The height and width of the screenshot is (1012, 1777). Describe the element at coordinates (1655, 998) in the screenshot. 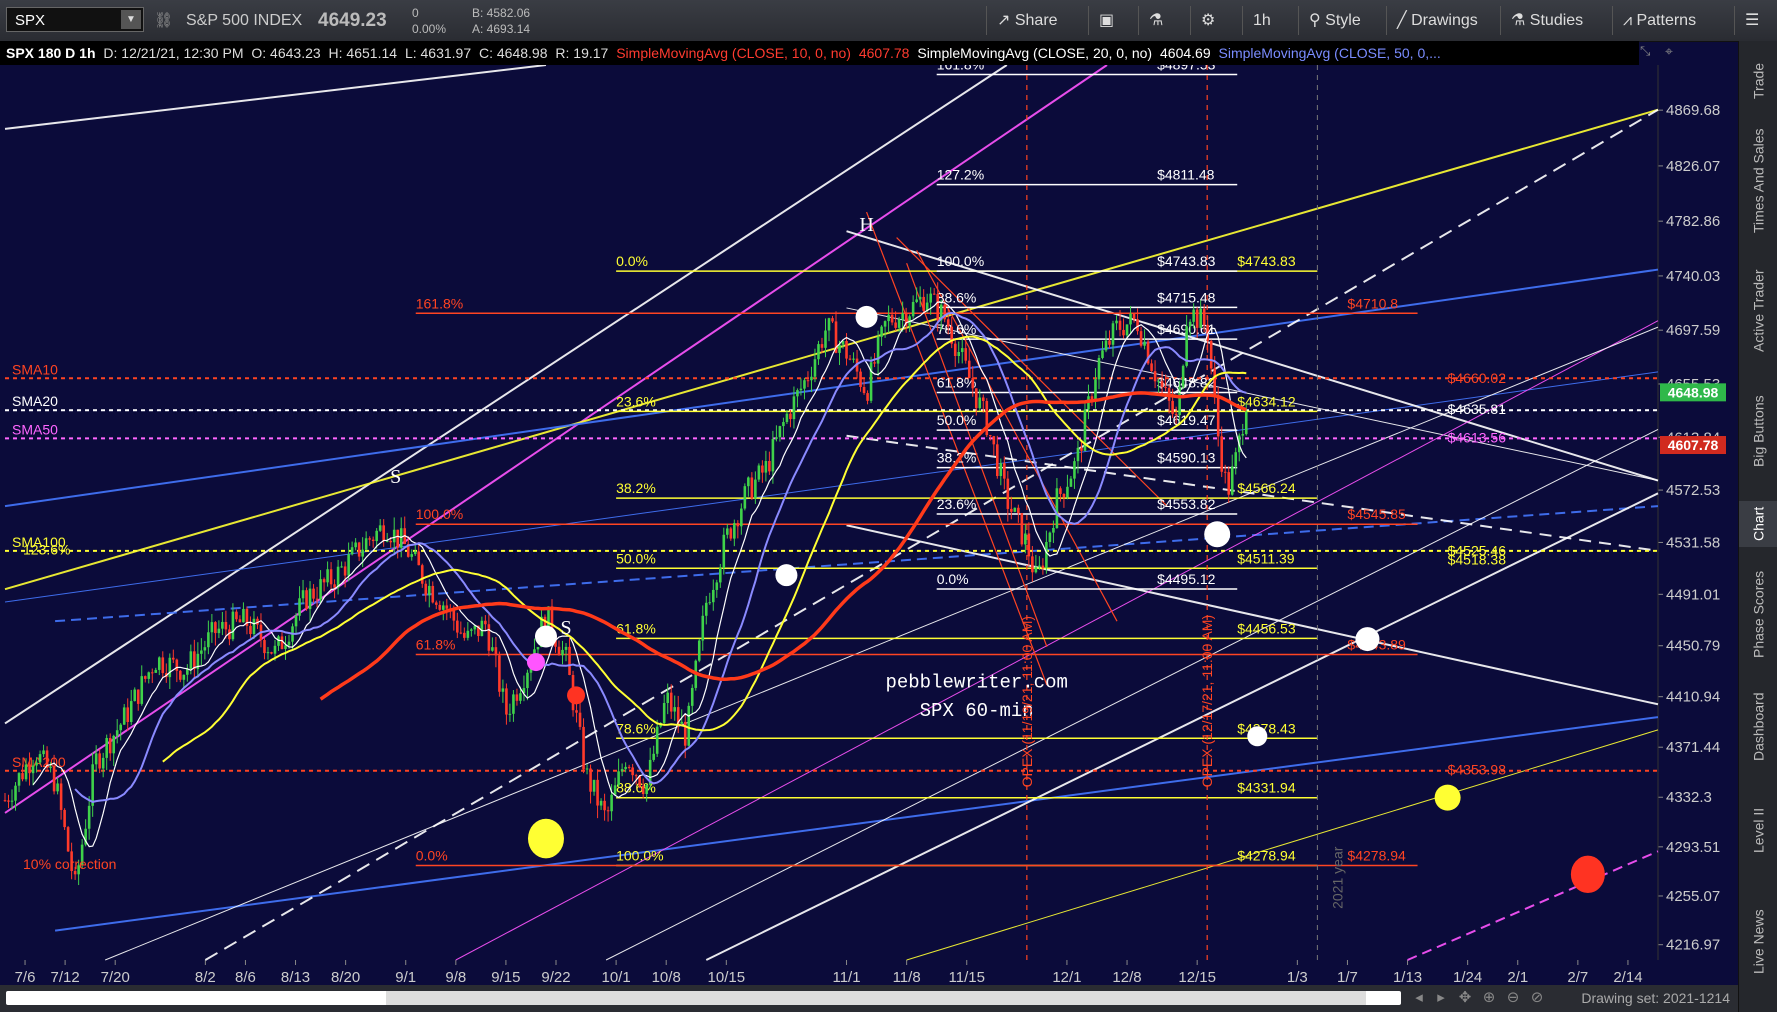

I see `drawing-set-label: Drawing set: 2021-1214` at that location.